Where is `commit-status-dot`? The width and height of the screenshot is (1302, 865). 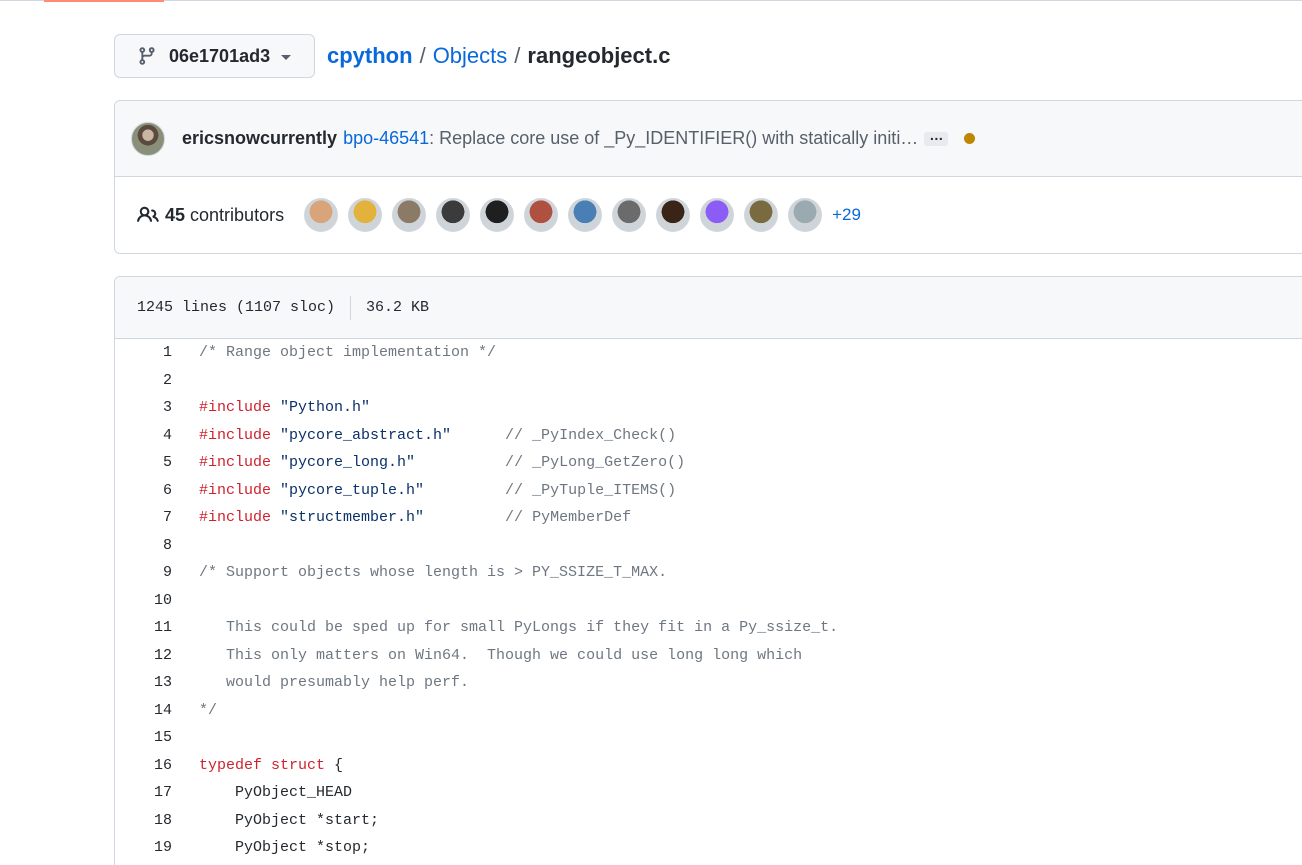
commit-status-dot is located at coordinates (970, 138).